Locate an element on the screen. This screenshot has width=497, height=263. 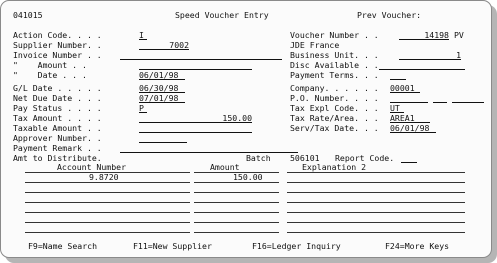
tax-rate-area-label: Tax Rate/Area. . . is located at coordinates (334, 118).